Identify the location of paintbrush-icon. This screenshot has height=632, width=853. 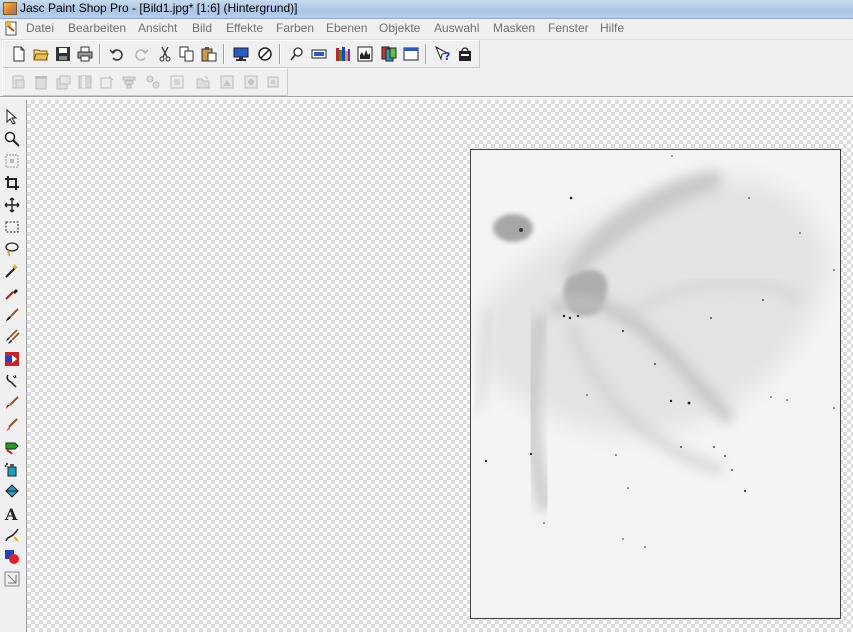
(12, 315).